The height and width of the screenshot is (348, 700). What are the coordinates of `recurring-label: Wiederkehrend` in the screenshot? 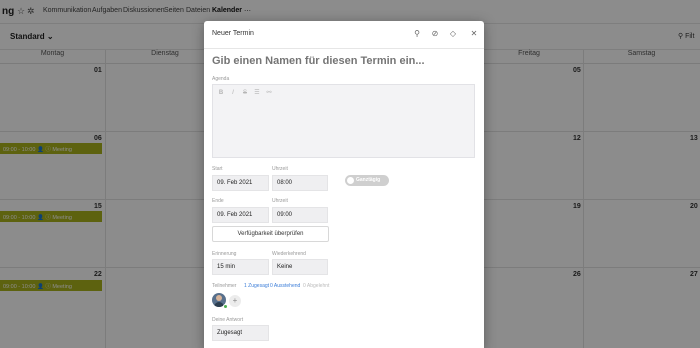 It's located at (289, 254).